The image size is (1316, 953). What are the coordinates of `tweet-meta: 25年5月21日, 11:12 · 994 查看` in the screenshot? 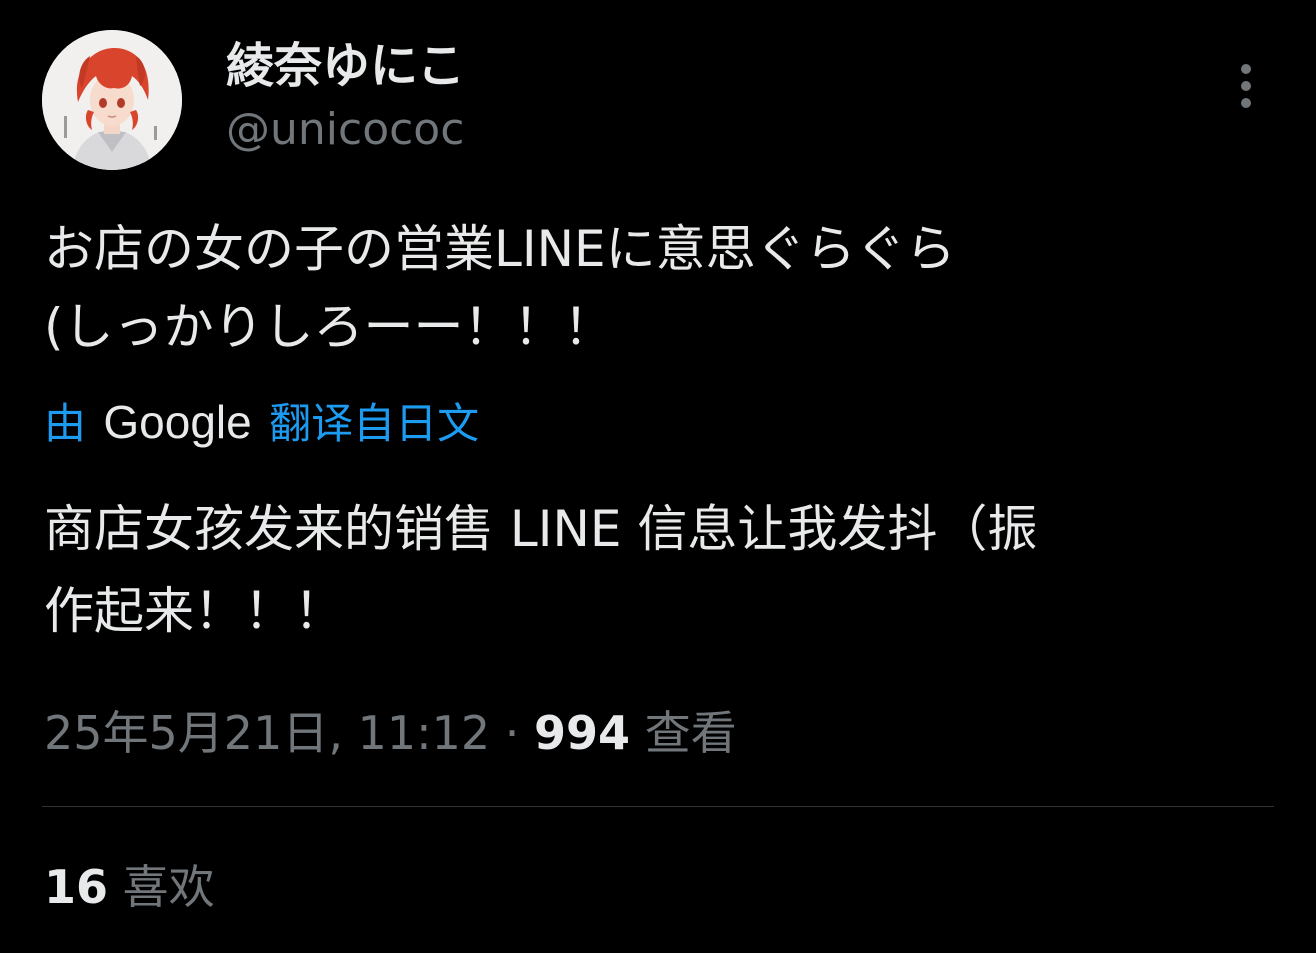 It's located at (390, 733).